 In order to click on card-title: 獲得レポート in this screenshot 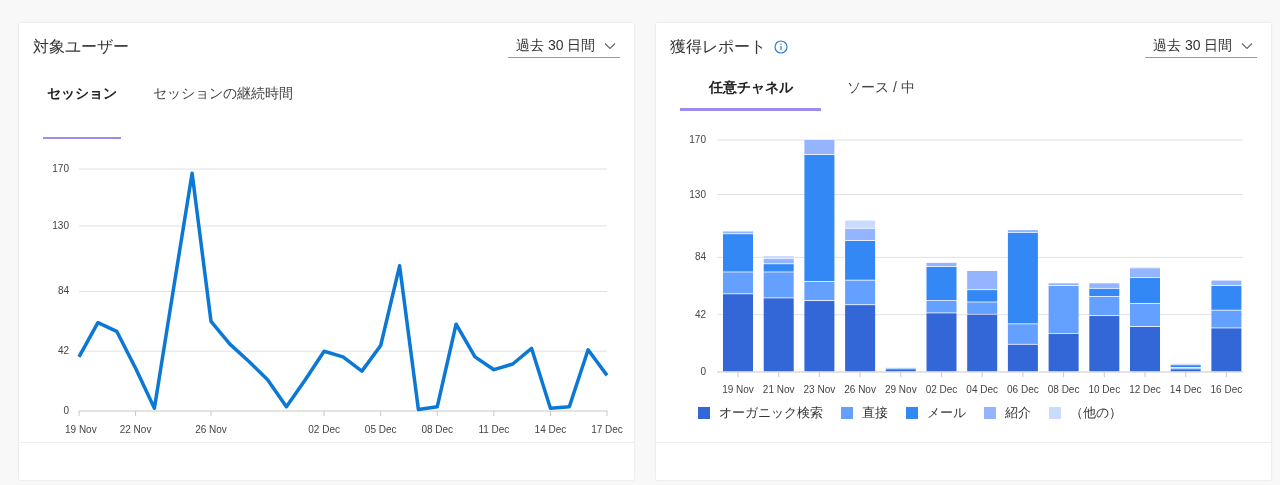, I will do `click(718, 47)`.